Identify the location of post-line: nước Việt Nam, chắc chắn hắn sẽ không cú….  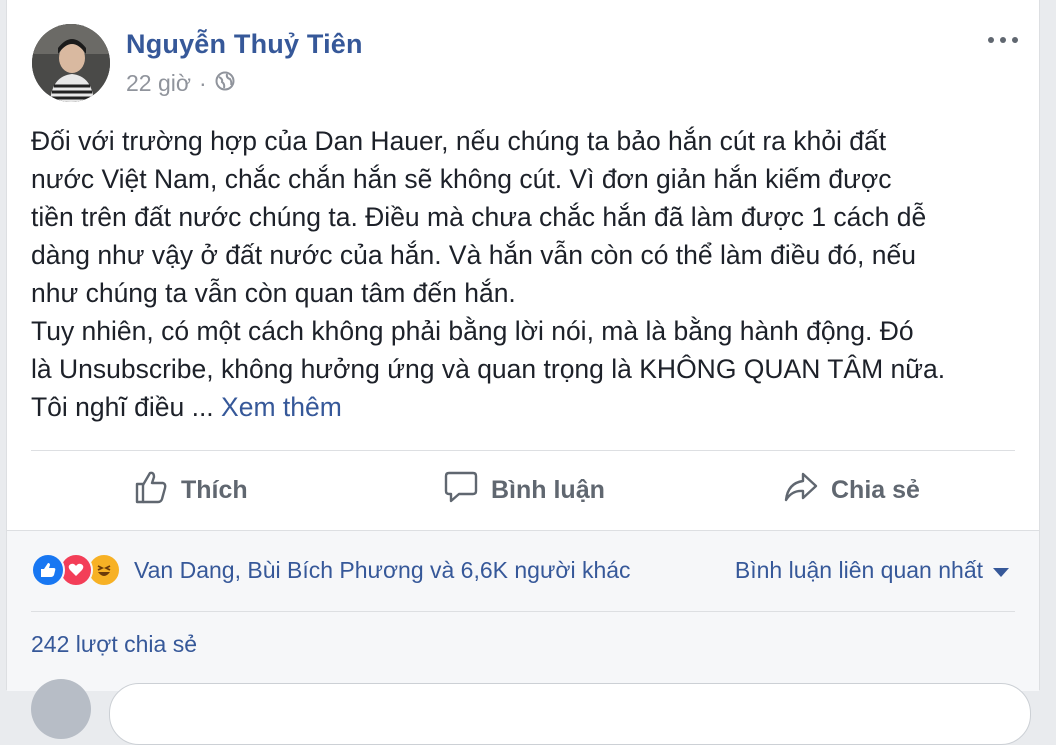
(461, 179).